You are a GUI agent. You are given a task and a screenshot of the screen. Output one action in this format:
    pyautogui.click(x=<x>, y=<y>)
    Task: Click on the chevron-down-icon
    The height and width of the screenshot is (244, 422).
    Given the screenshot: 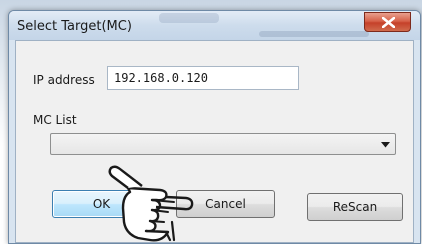 What is the action you would take?
    pyautogui.click(x=385, y=145)
    